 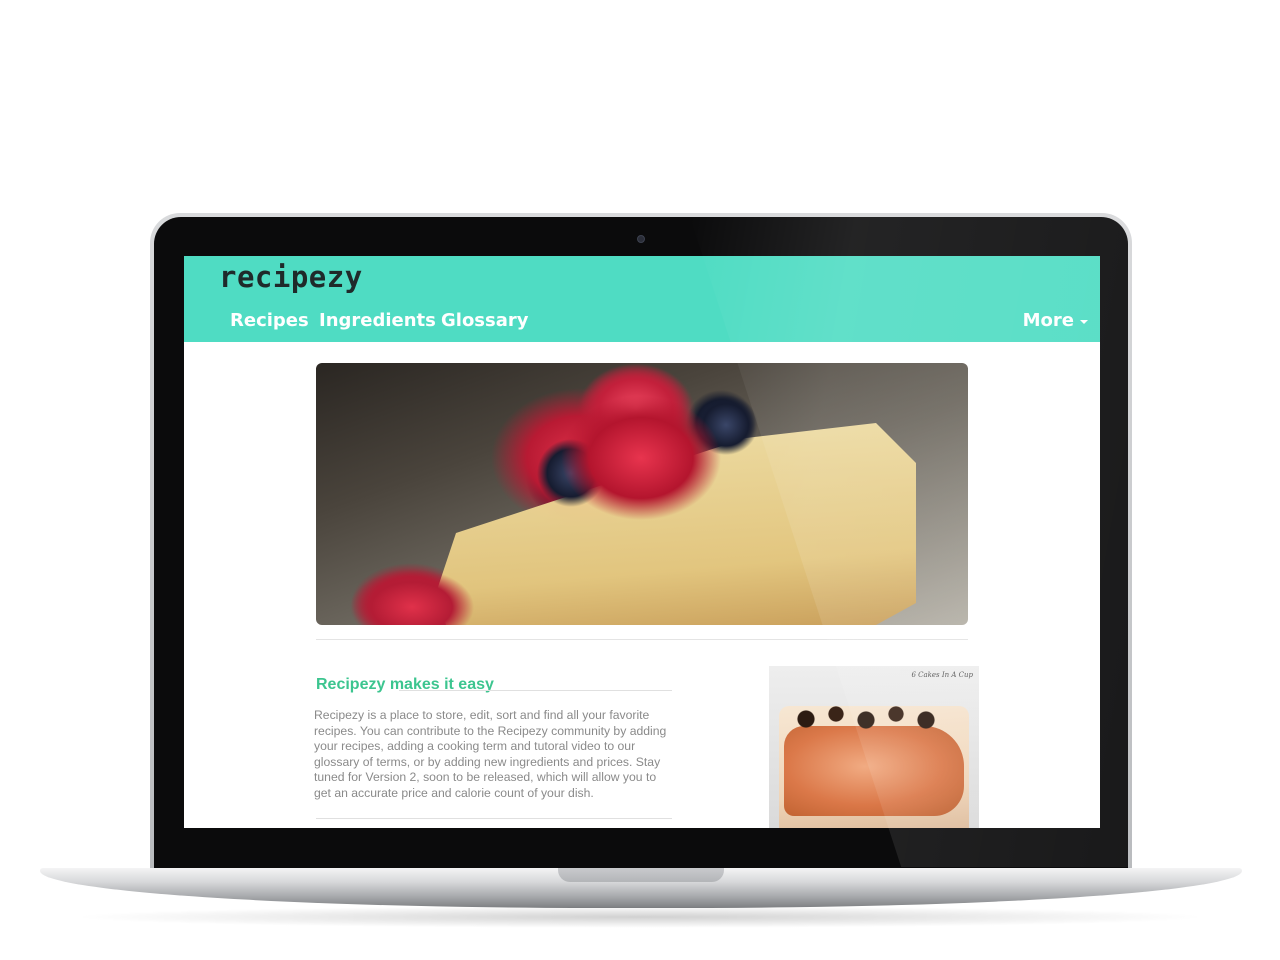 I want to click on camera-icon, so click(x=641, y=239).